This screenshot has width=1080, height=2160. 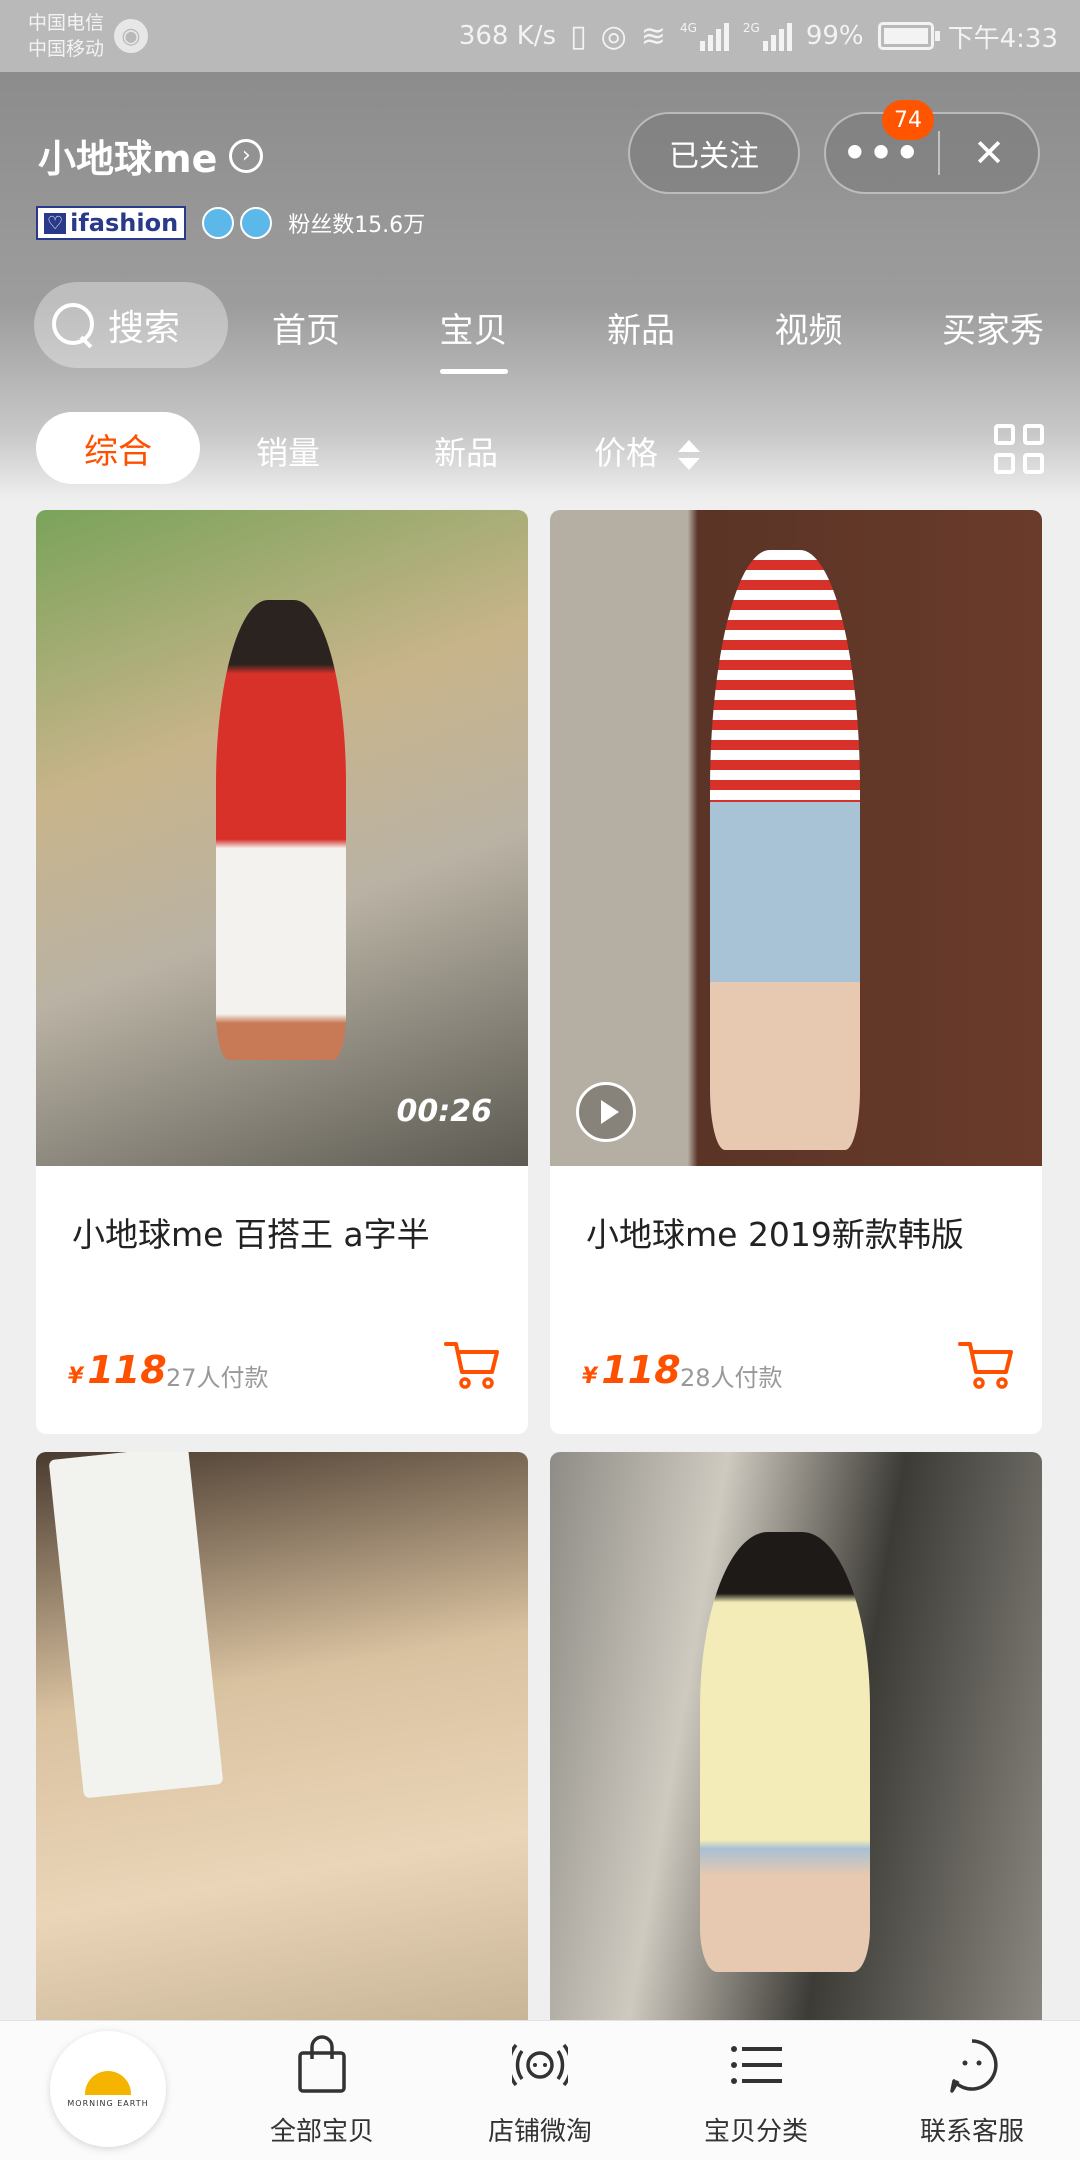 I want to click on vibrate-icon: ▯, so click(x=578, y=36).